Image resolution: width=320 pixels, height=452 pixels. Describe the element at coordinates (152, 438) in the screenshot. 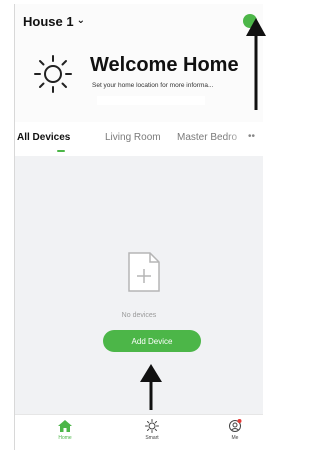

I see `nav-label-smart: Smart` at that location.